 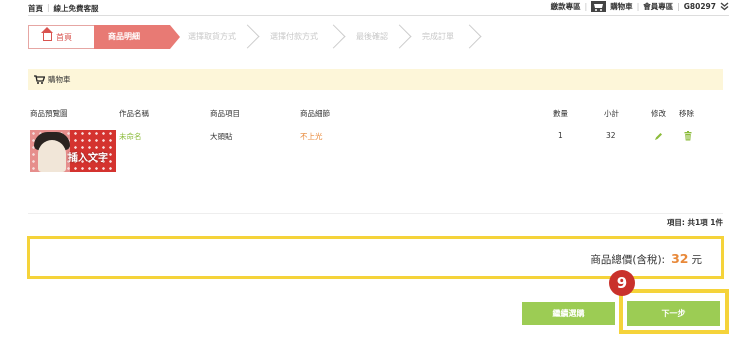 What do you see at coordinates (64, 37) in the screenshot?
I see `step-home-label: 首頁` at bounding box center [64, 37].